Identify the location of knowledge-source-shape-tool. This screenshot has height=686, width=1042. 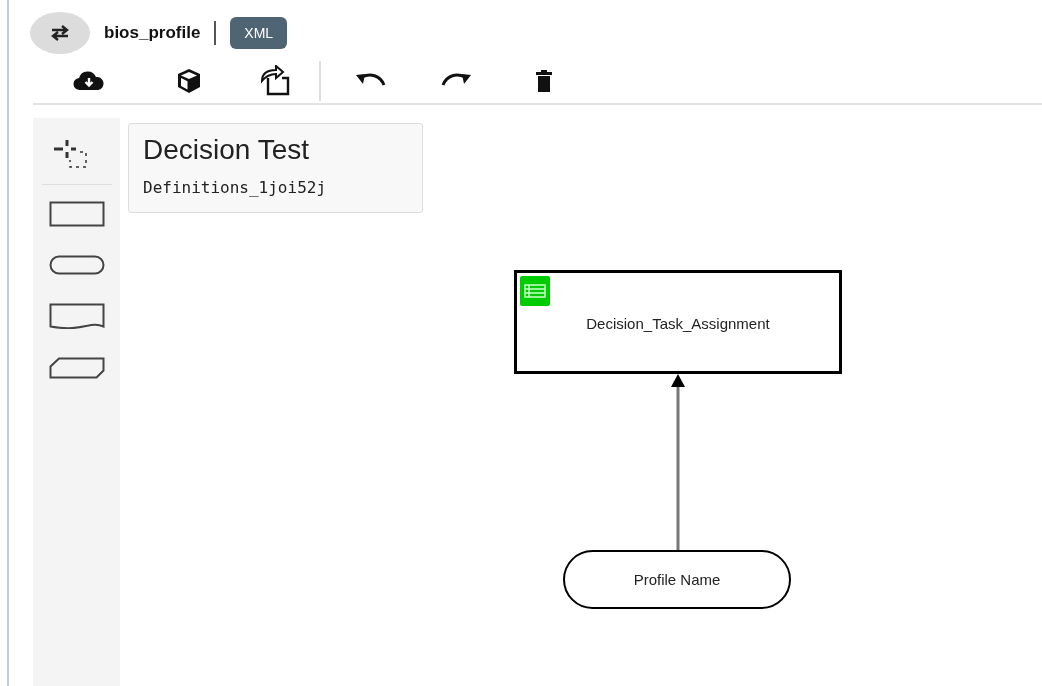
(76, 316).